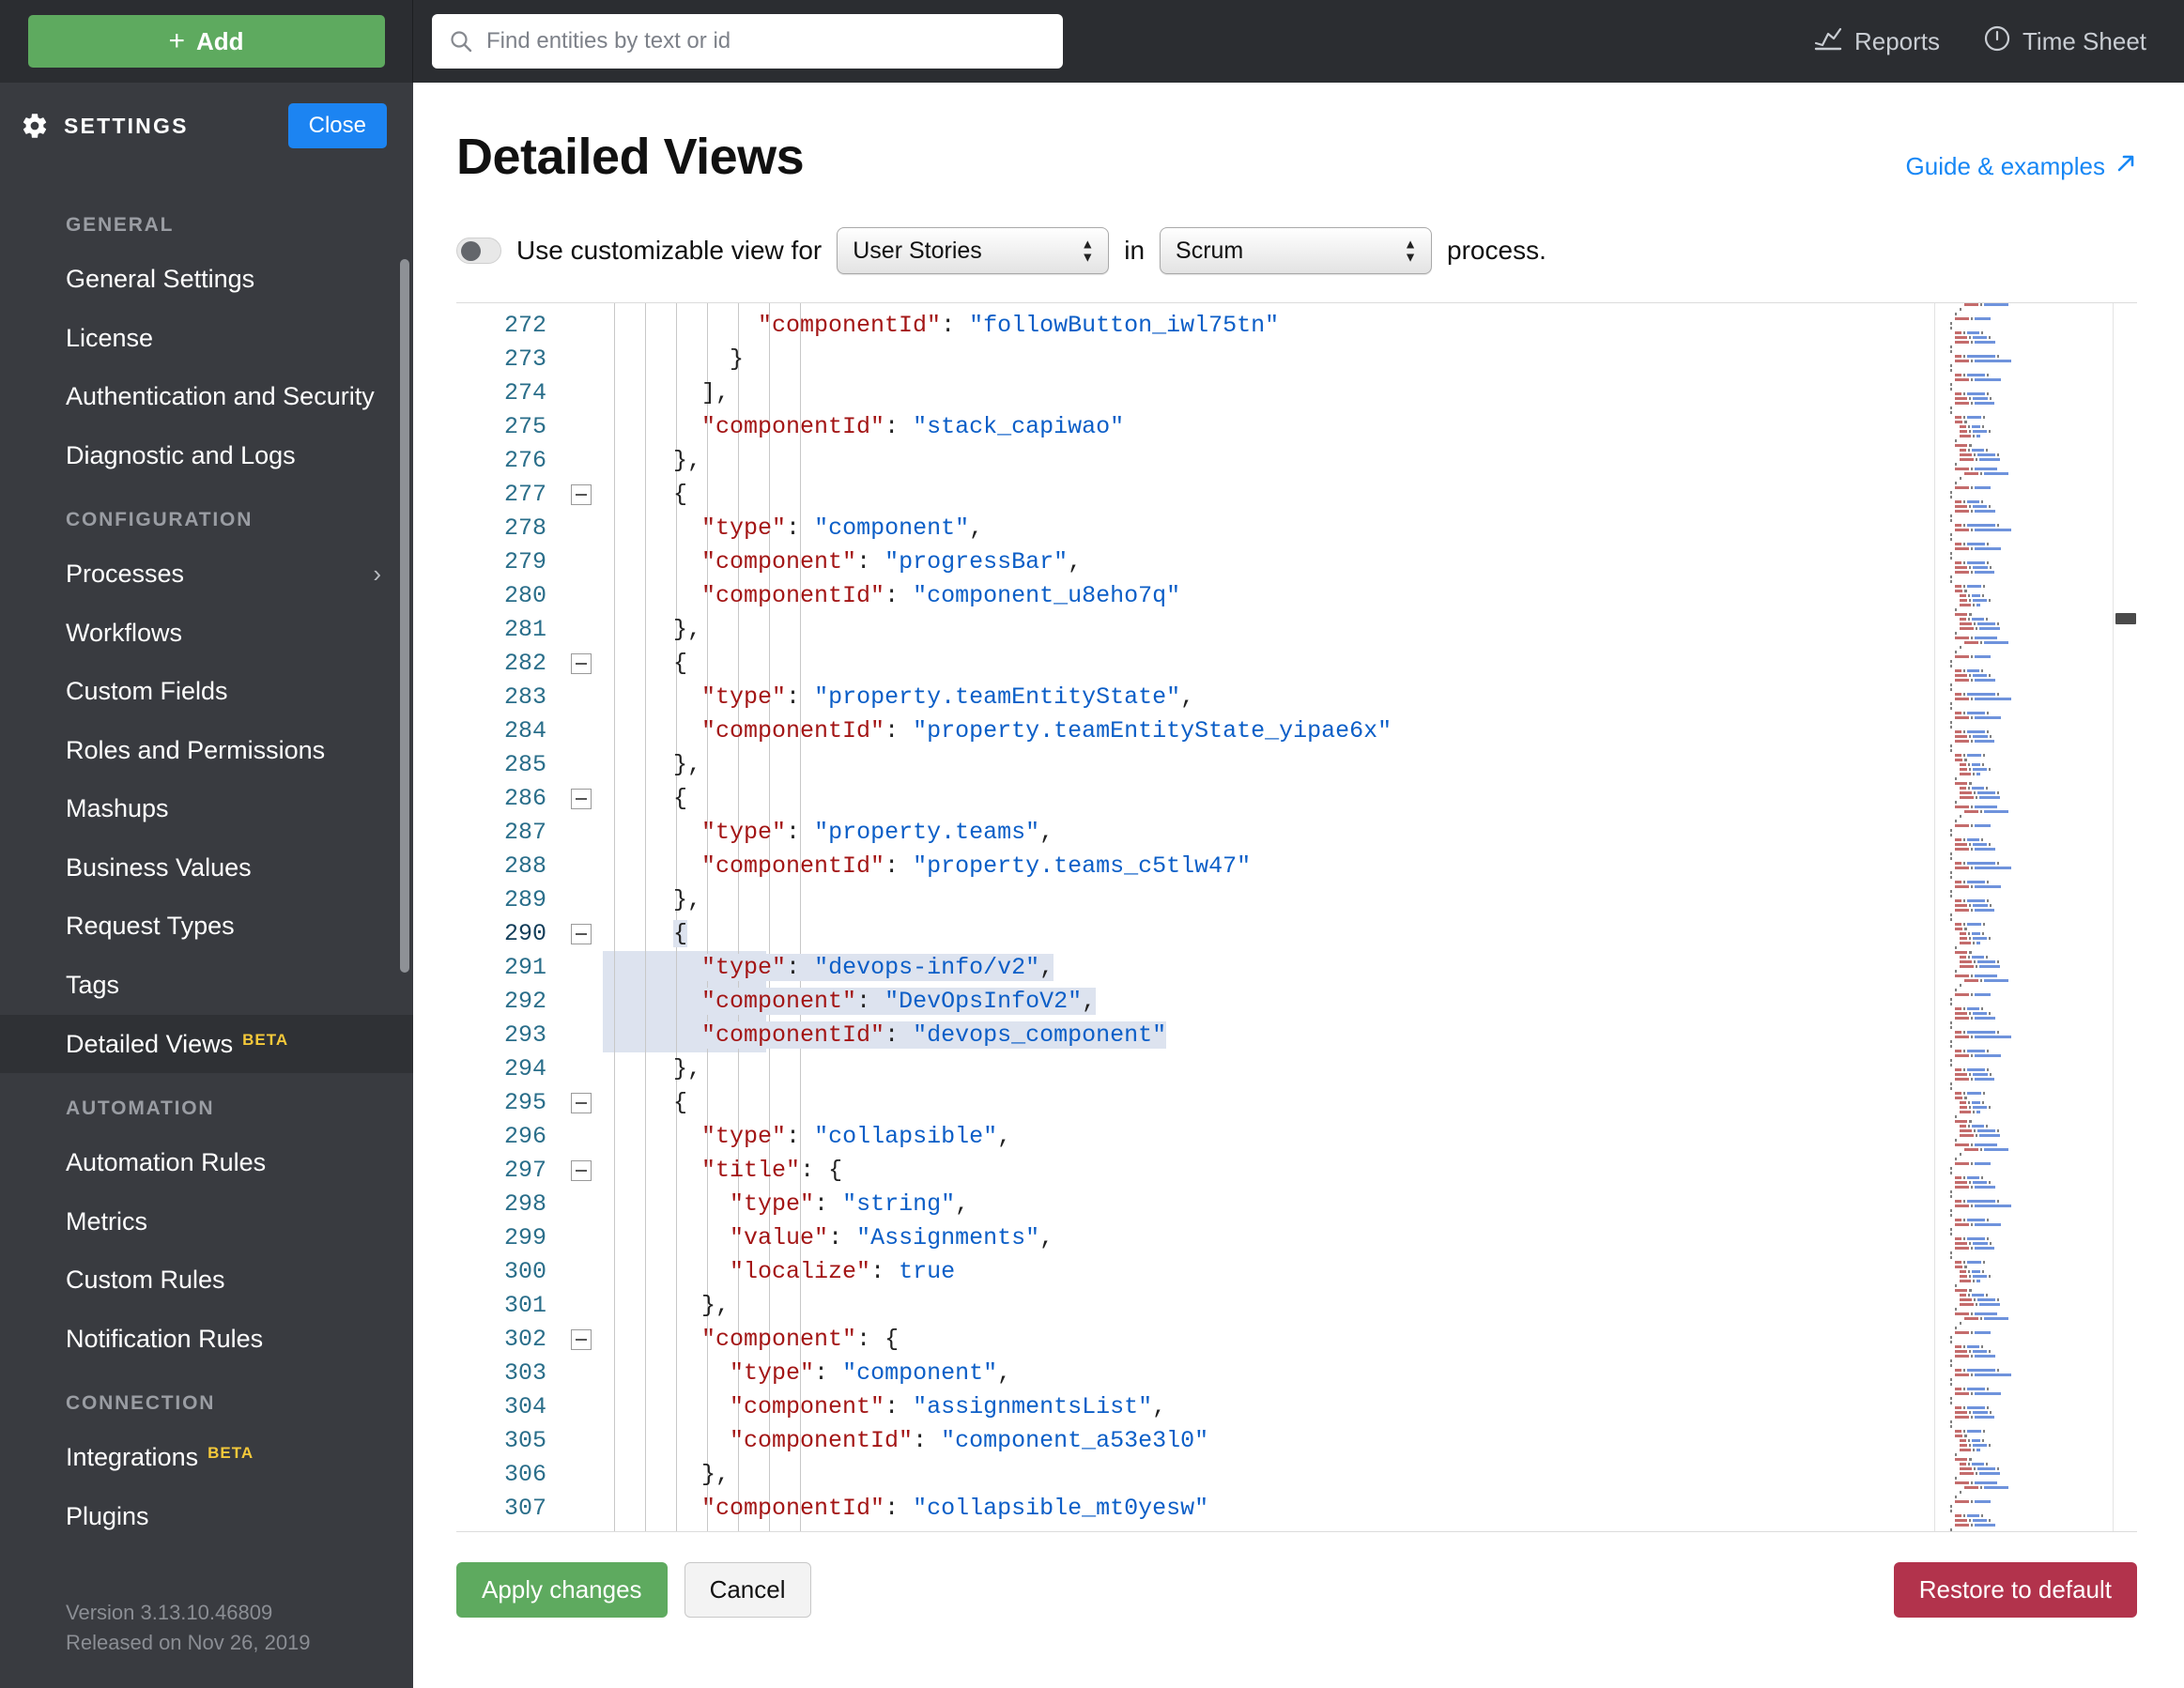 The image size is (2184, 1688). What do you see at coordinates (206, 750) in the screenshot?
I see `sidebar-item-roles-and-permissions: Roles and Permissions` at bounding box center [206, 750].